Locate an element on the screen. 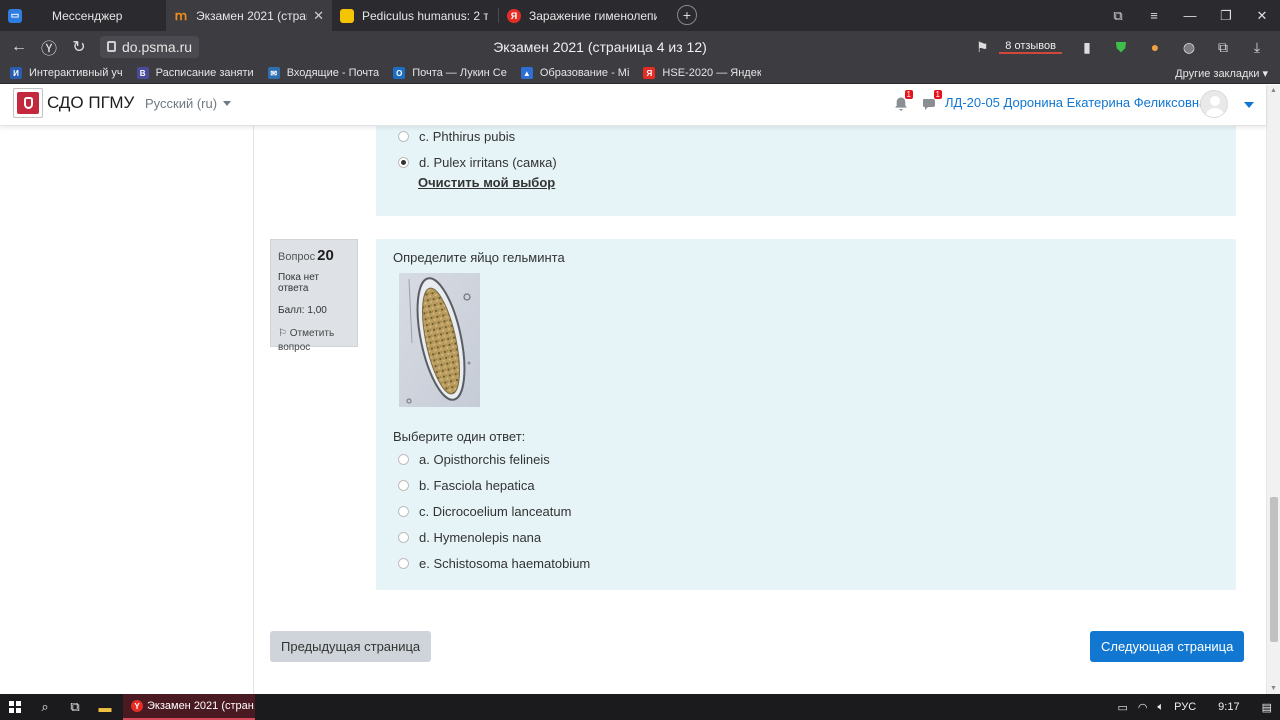 The width and height of the screenshot is (1280, 720). helminth-egg-image is located at coordinates (439, 340).